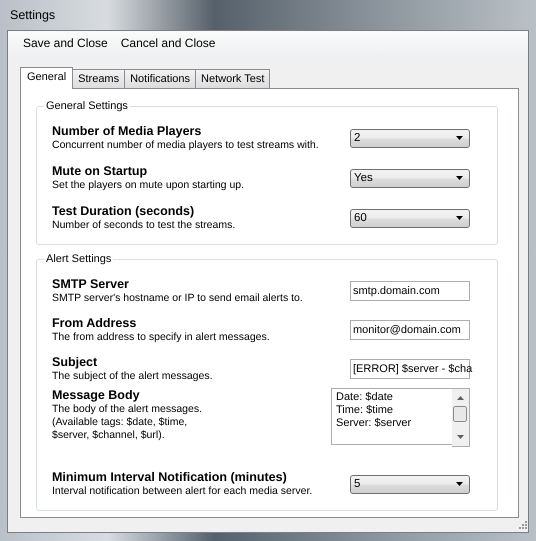 The width and height of the screenshot is (536, 541). Describe the element at coordinates (65, 43) in the screenshot. I see `menu-item: Save and Close` at that location.